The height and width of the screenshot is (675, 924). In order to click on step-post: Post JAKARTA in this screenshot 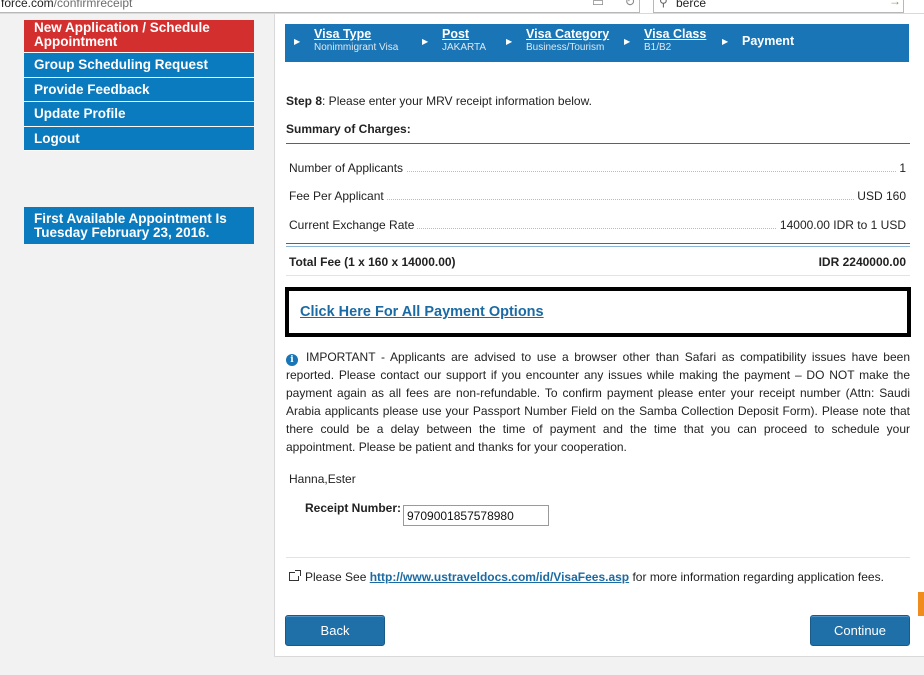, I will do `click(464, 40)`.